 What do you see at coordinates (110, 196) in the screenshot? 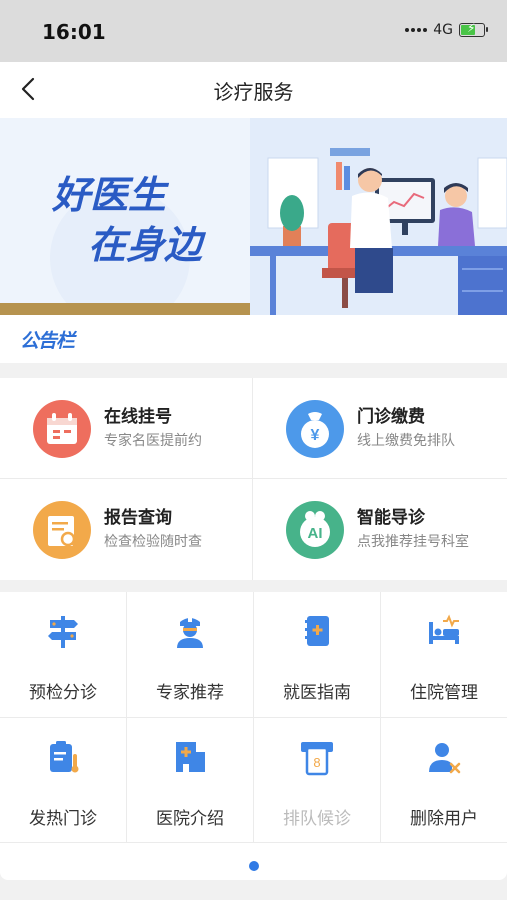
I see `banner-slogan-line1: 好医生` at bounding box center [110, 196].